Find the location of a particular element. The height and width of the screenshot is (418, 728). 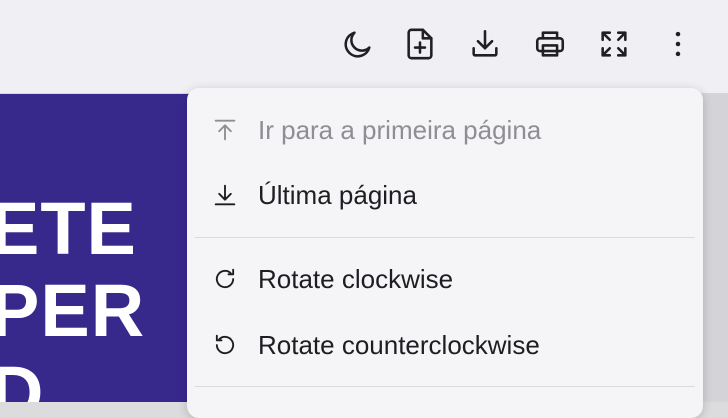

fullscreen-button is located at coordinates (614, 44).